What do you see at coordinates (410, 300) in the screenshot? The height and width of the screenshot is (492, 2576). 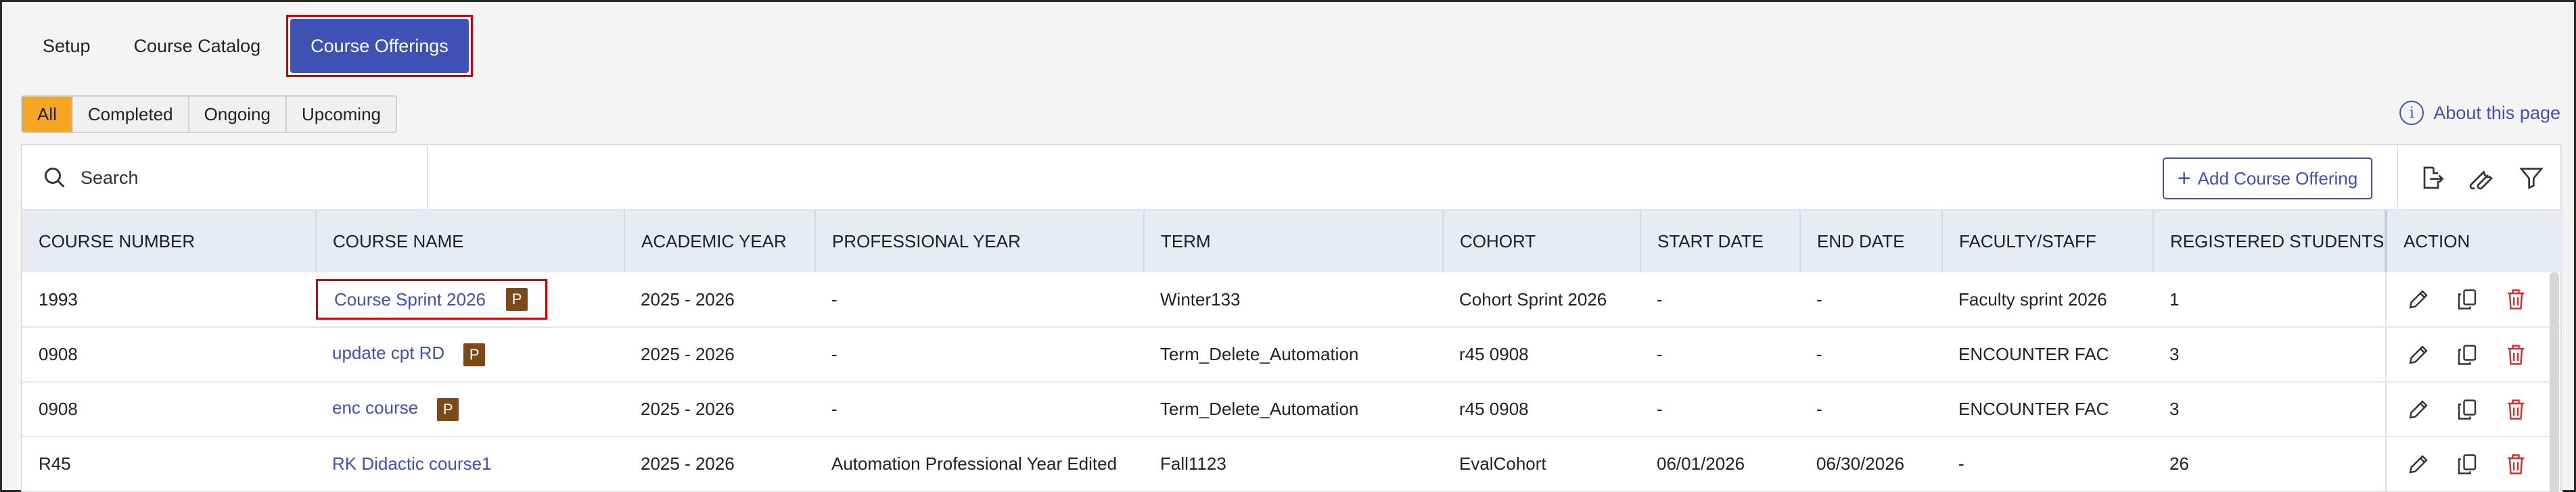 I see `course-name-link: Course Sprint 2026` at bounding box center [410, 300].